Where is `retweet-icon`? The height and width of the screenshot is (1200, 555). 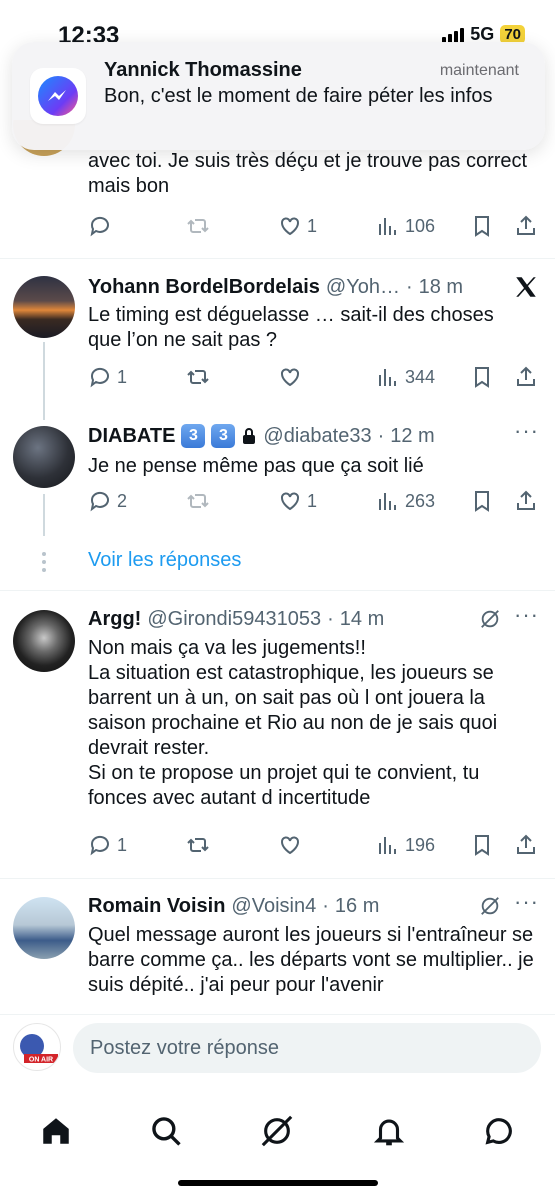 retweet-icon is located at coordinates (198, 501).